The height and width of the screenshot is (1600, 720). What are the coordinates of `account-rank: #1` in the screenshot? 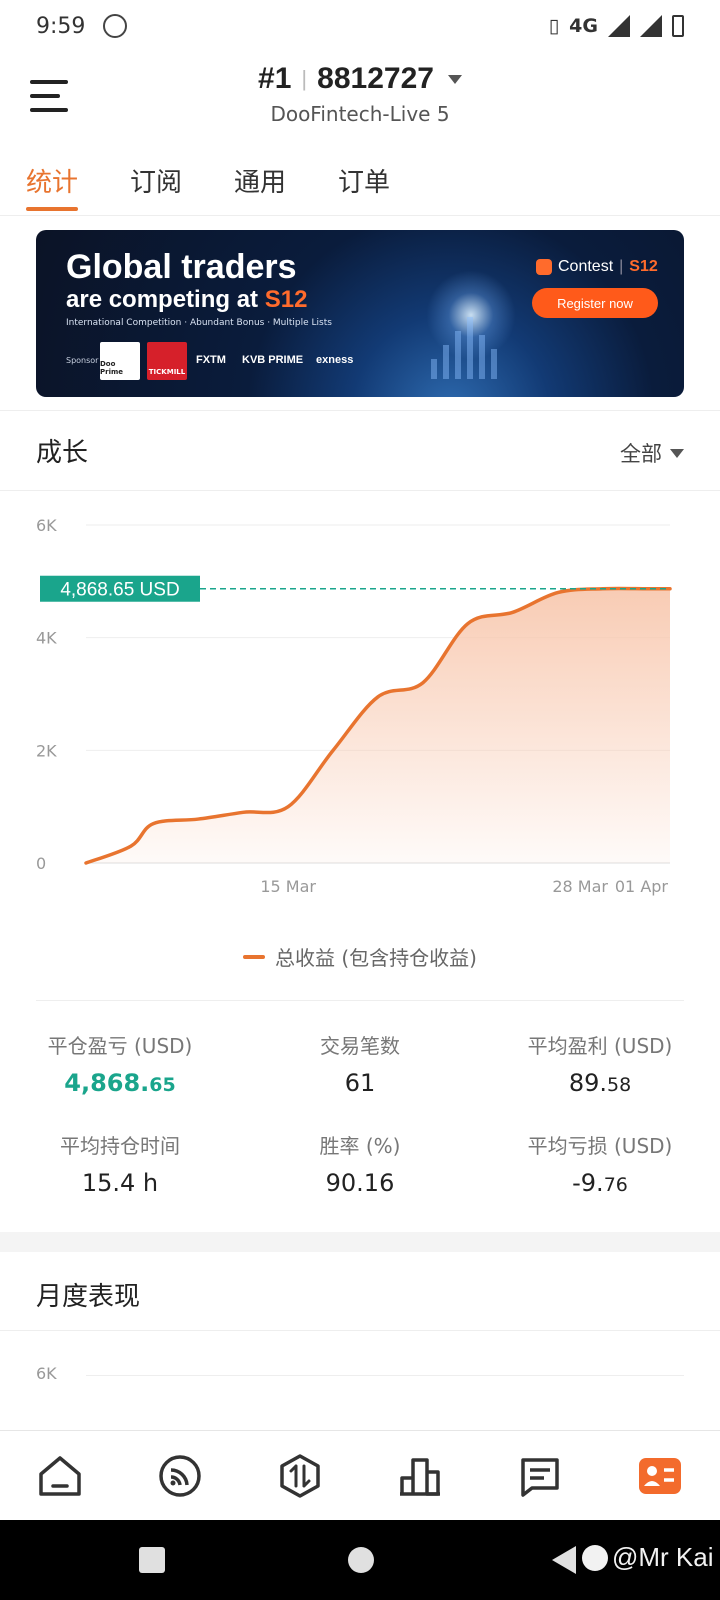 It's located at (275, 78).